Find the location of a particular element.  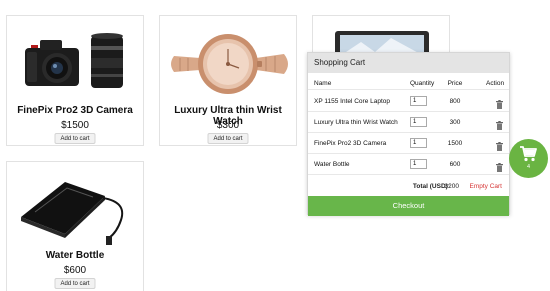

product-price: $1500 is located at coordinates (75, 125).